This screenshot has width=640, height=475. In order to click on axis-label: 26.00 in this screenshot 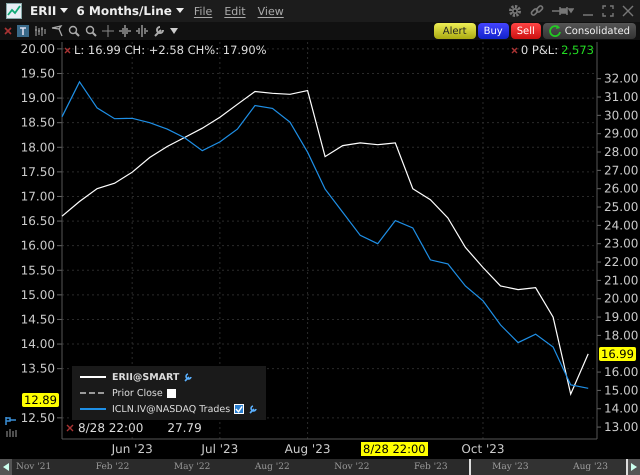, I will do `click(621, 189)`.